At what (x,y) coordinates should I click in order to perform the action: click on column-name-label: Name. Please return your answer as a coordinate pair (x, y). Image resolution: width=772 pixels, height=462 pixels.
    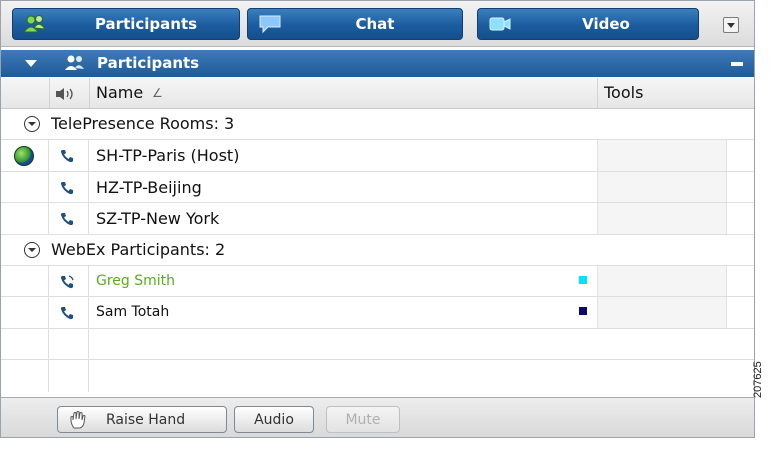
    Looking at the image, I should click on (120, 92).